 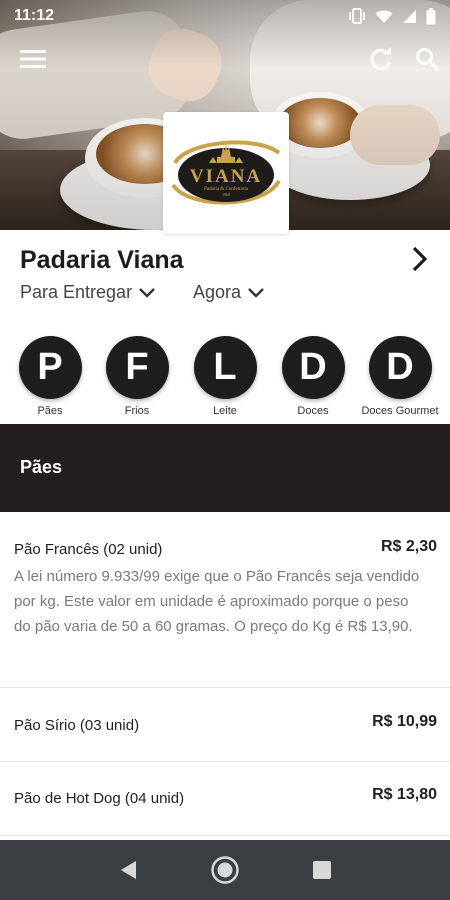 I want to click on home-button, so click(x=225, y=870).